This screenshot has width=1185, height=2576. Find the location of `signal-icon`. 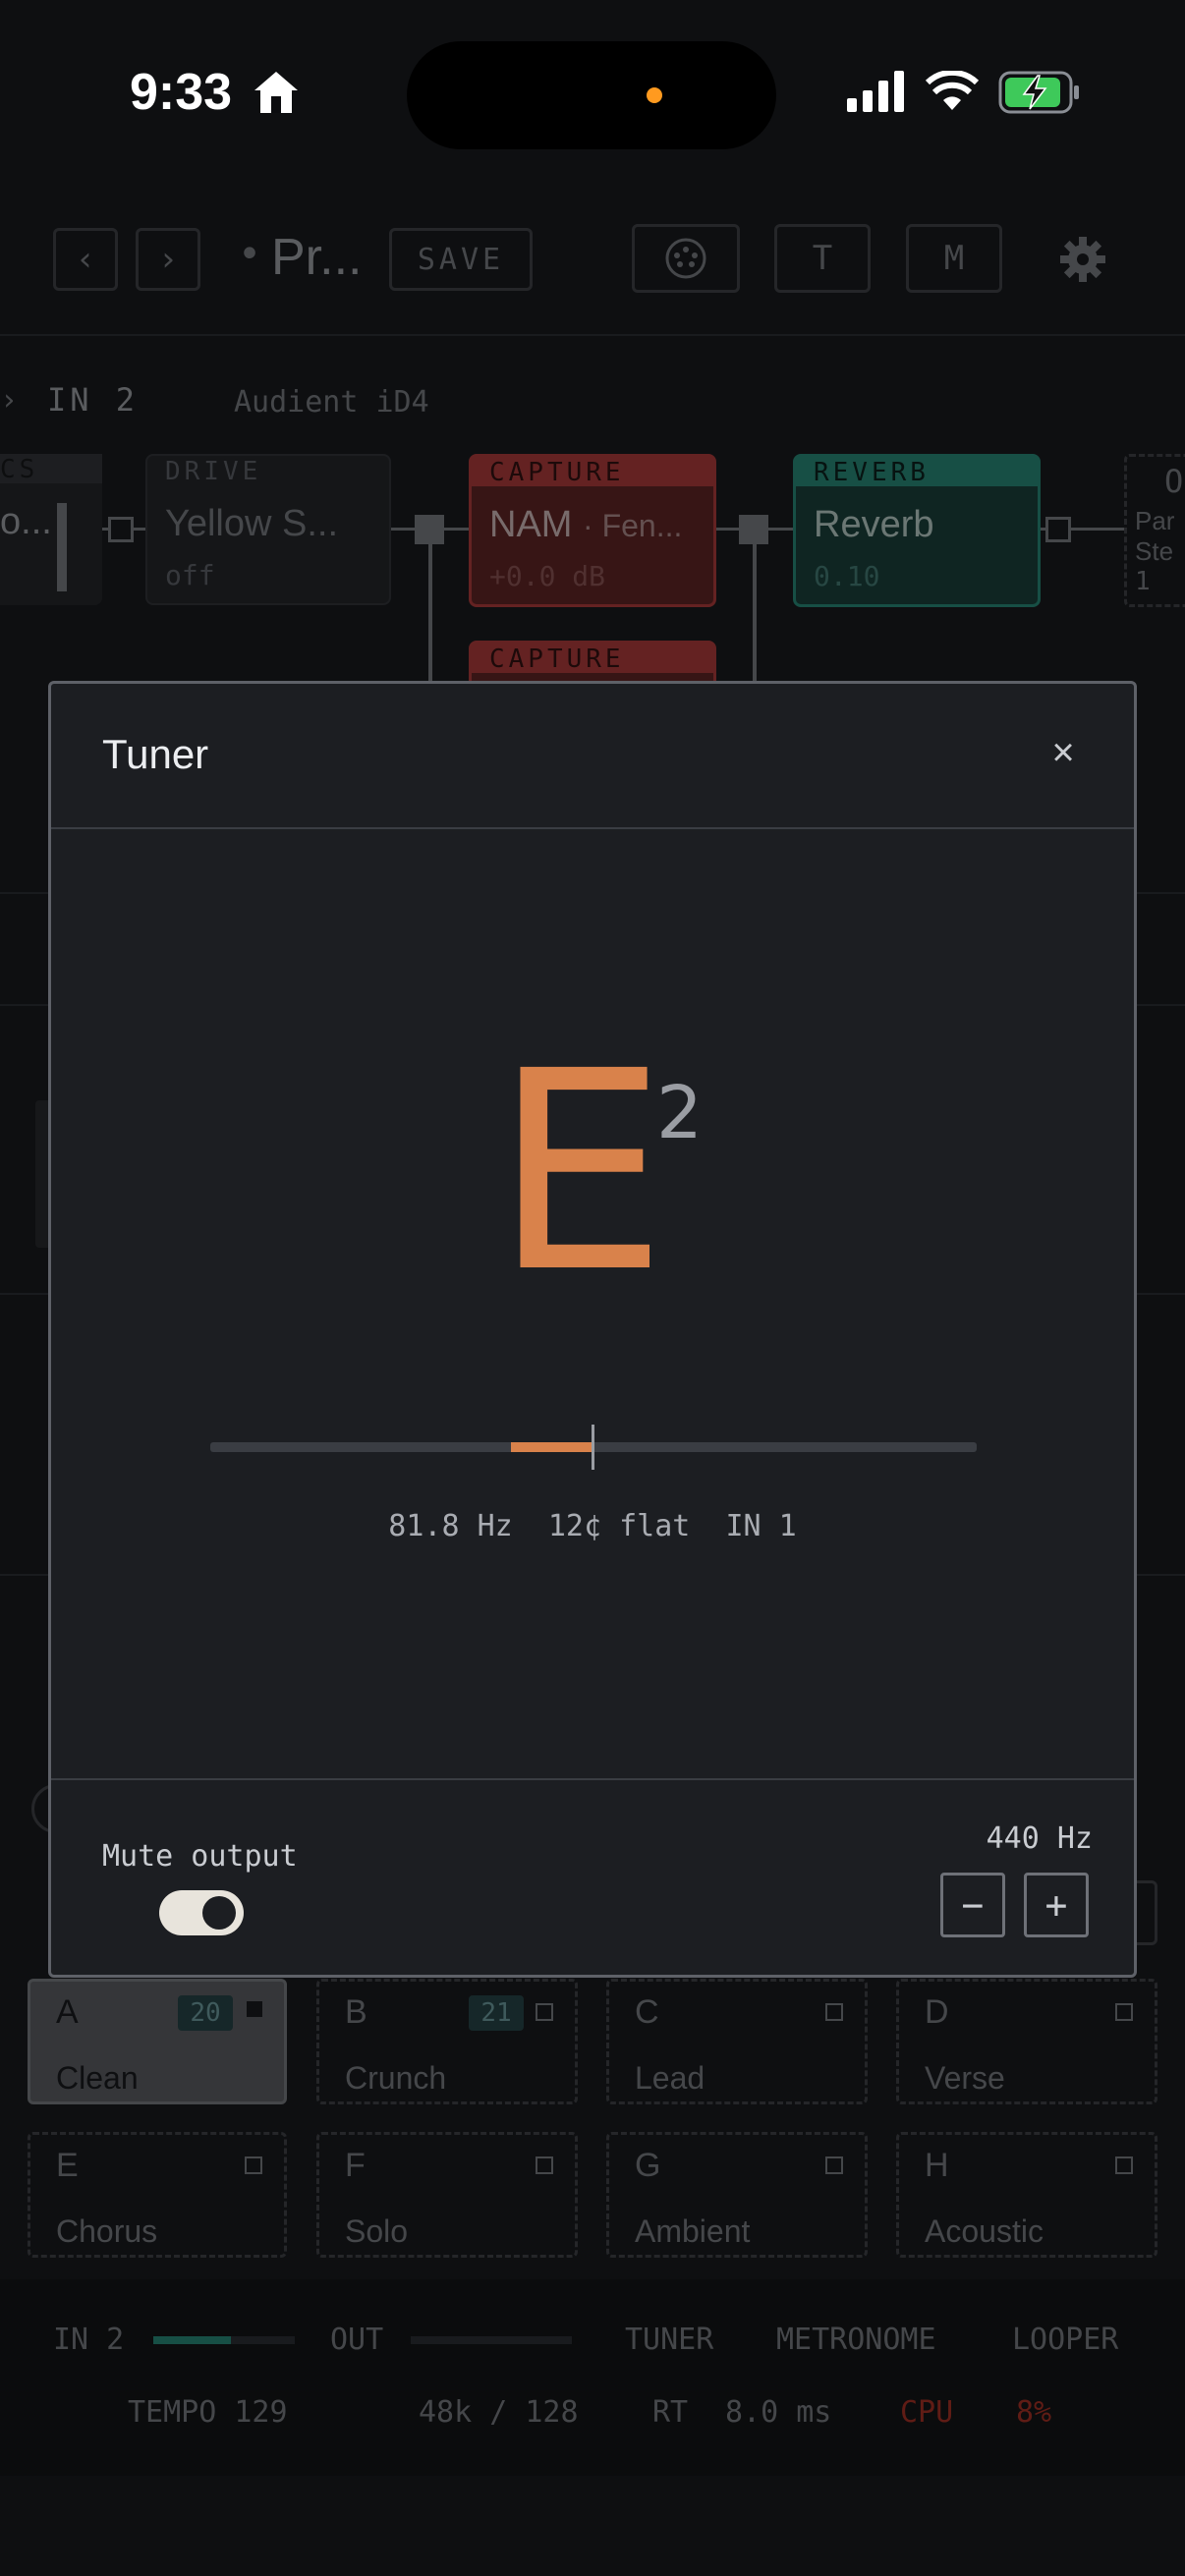

signal-icon is located at coordinates (878, 94).